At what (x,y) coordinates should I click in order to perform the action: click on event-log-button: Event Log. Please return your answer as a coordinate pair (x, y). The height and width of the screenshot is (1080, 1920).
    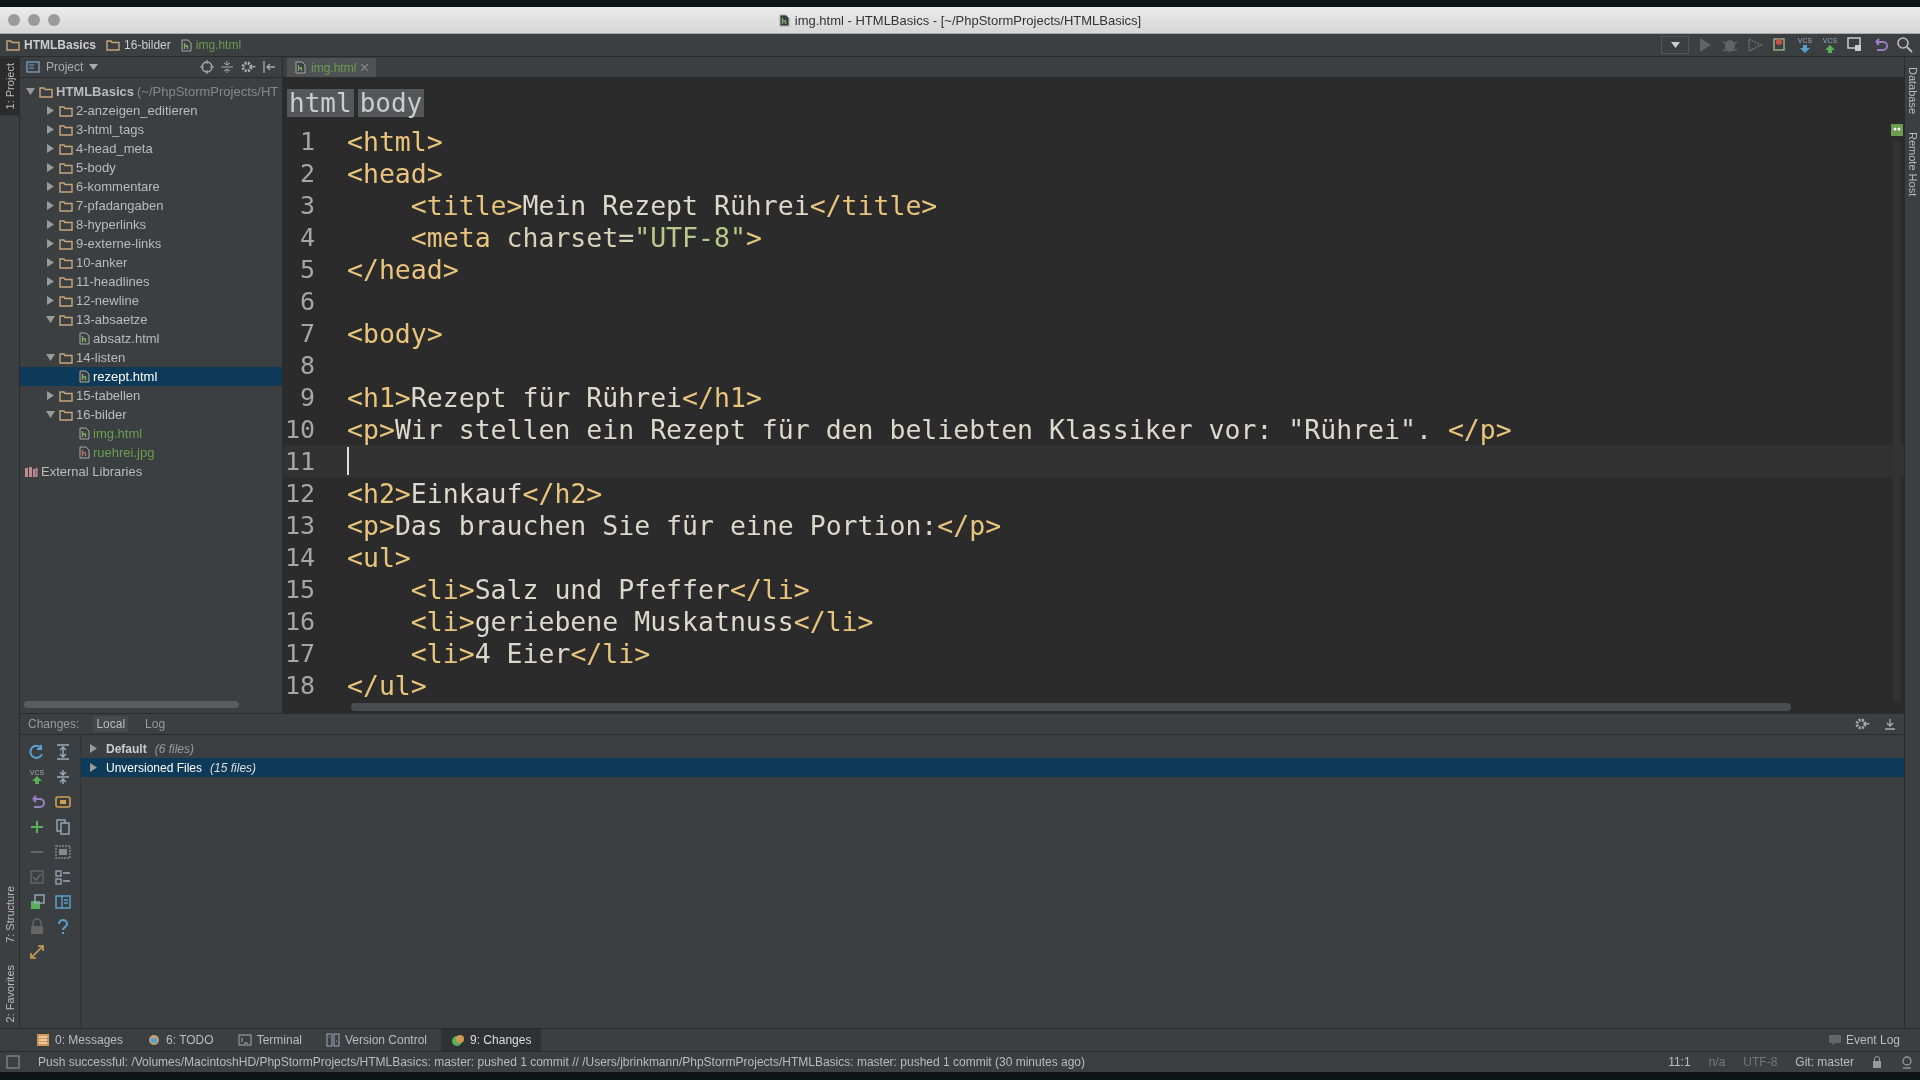
    Looking at the image, I should click on (1874, 1040).